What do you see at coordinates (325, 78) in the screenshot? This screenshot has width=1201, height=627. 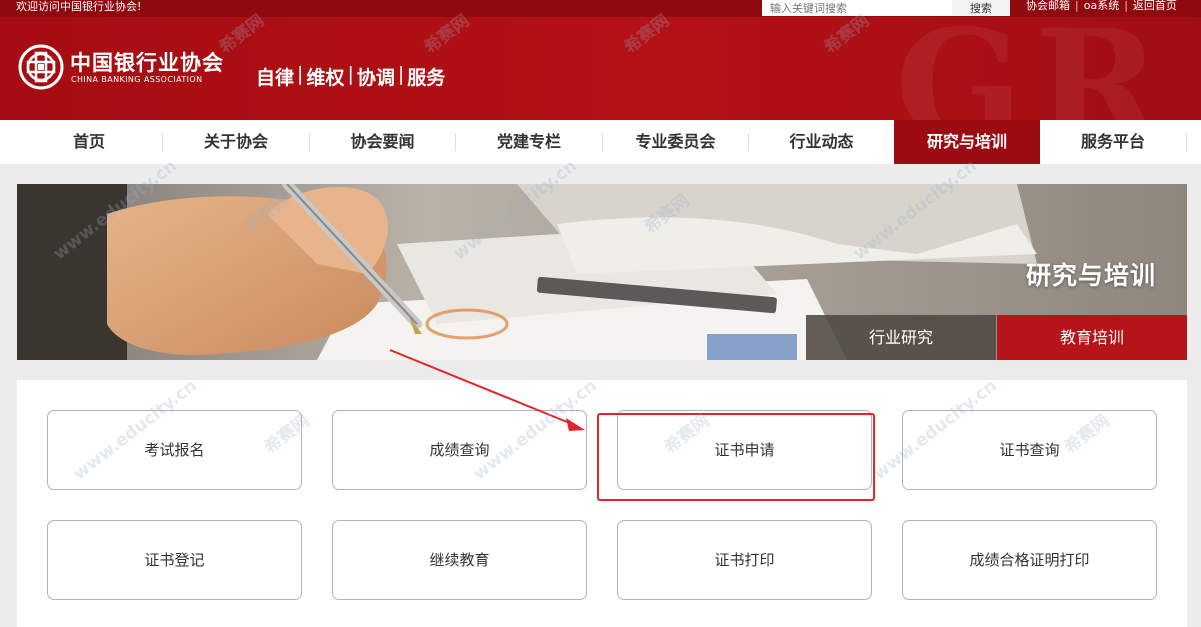 I see `slogan-word: 维权` at bounding box center [325, 78].